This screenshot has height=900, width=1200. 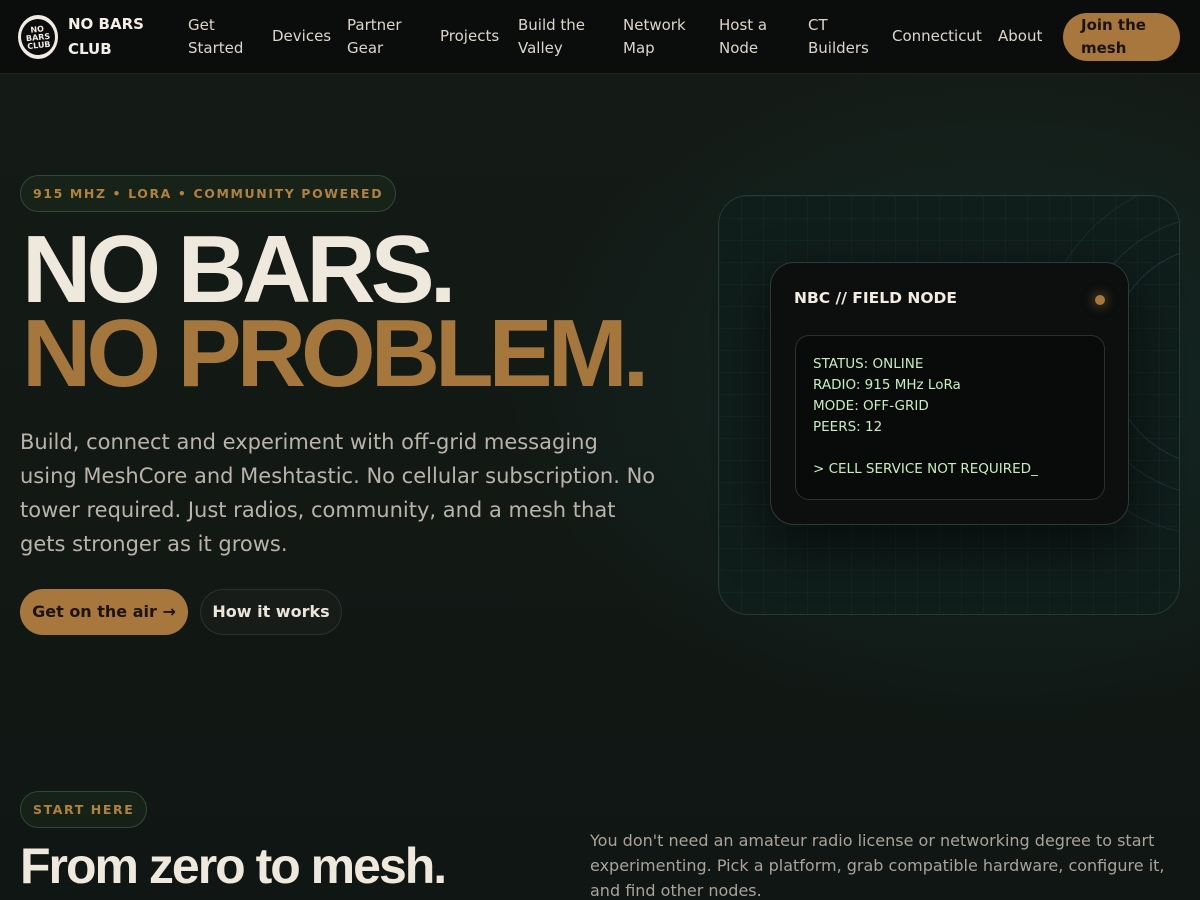 I want to click on terminal-line: MODE: OFF-GRID, so click(x=871, y=406).